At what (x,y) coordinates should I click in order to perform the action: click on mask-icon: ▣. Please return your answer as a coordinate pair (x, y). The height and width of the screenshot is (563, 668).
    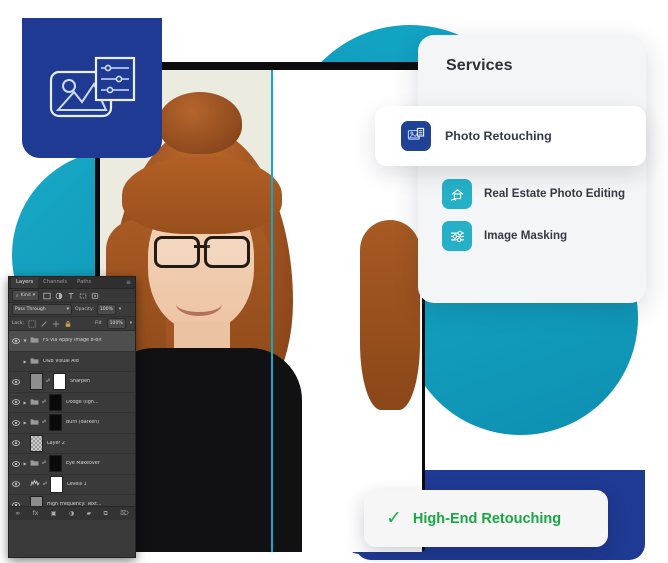
    Looking at the image, I should click on (54, 513).